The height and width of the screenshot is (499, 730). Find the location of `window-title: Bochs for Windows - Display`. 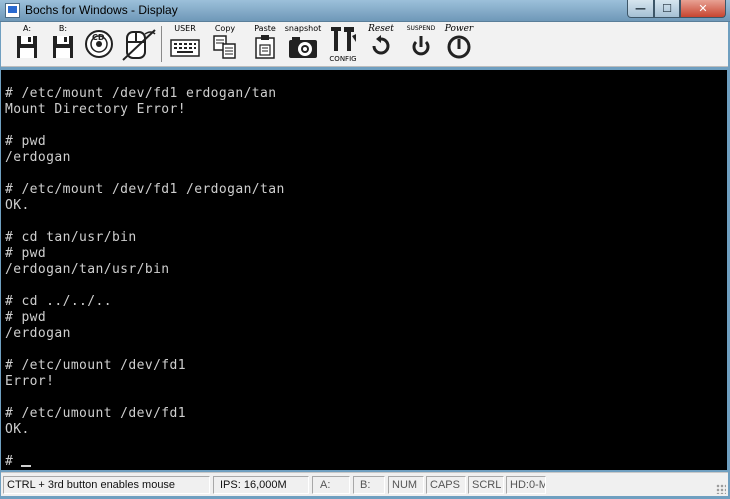

window-title: Bochs for Windows - Display is located at coordinates (101, 10).